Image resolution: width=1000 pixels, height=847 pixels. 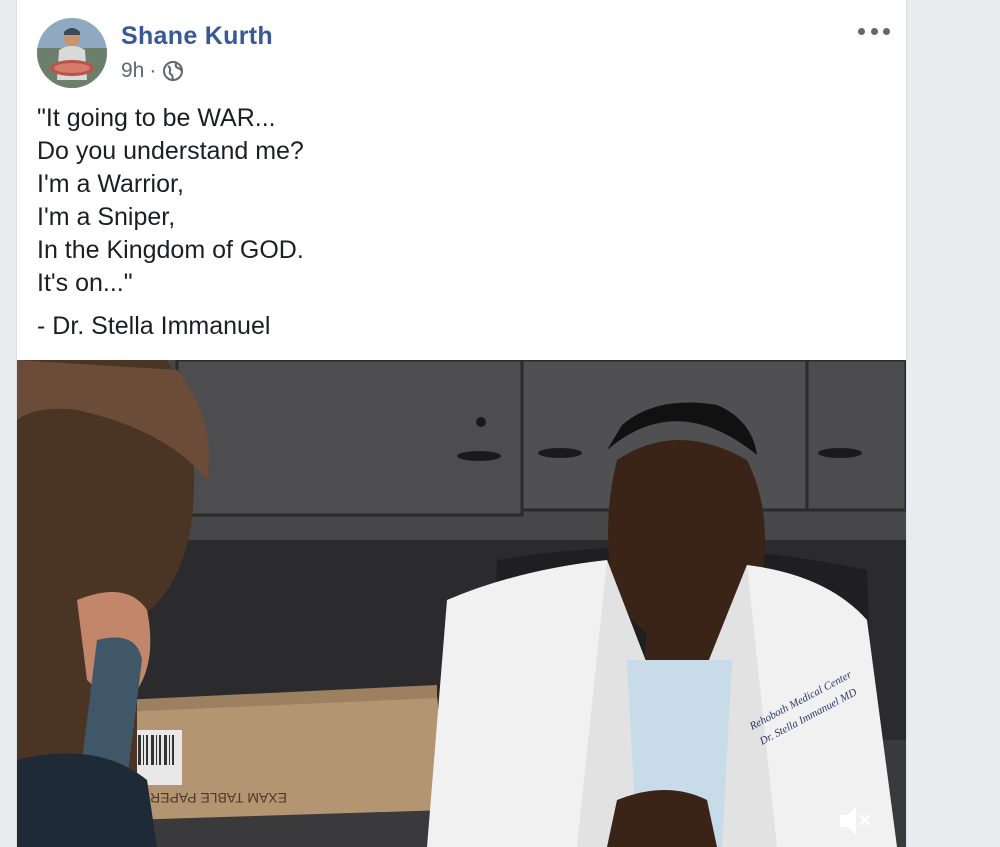 I want to click on more-options-icon, so click(x=861, y=31).